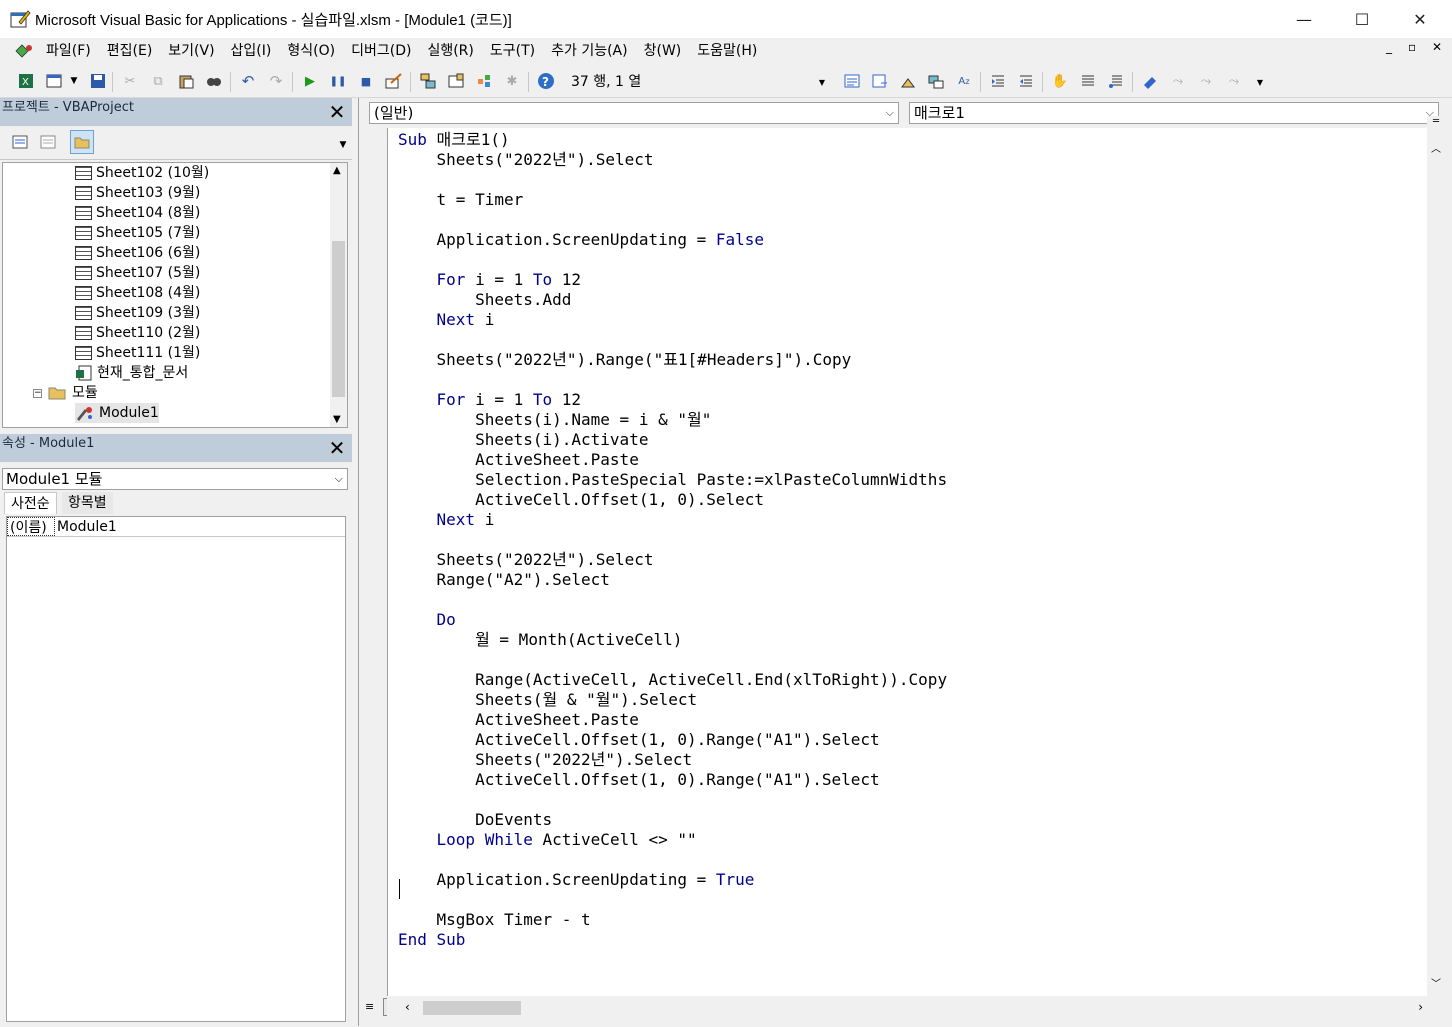  Describe the element at coordinates (137, 253) in the screenshot. I see `tree-item-sheet106: Sheet106 (6월)` at that location.